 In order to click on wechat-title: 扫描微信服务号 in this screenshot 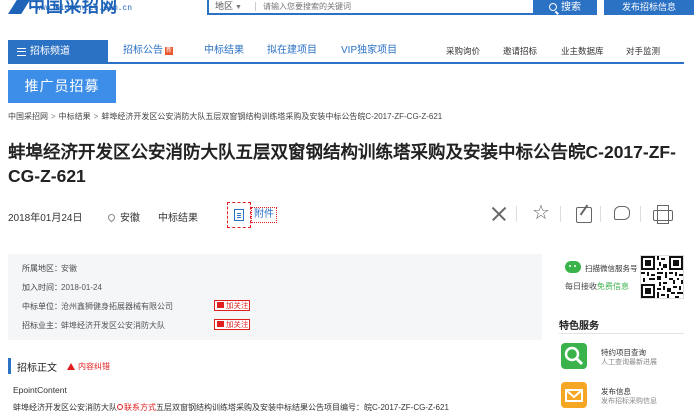, I will do `click(611, 268)`.